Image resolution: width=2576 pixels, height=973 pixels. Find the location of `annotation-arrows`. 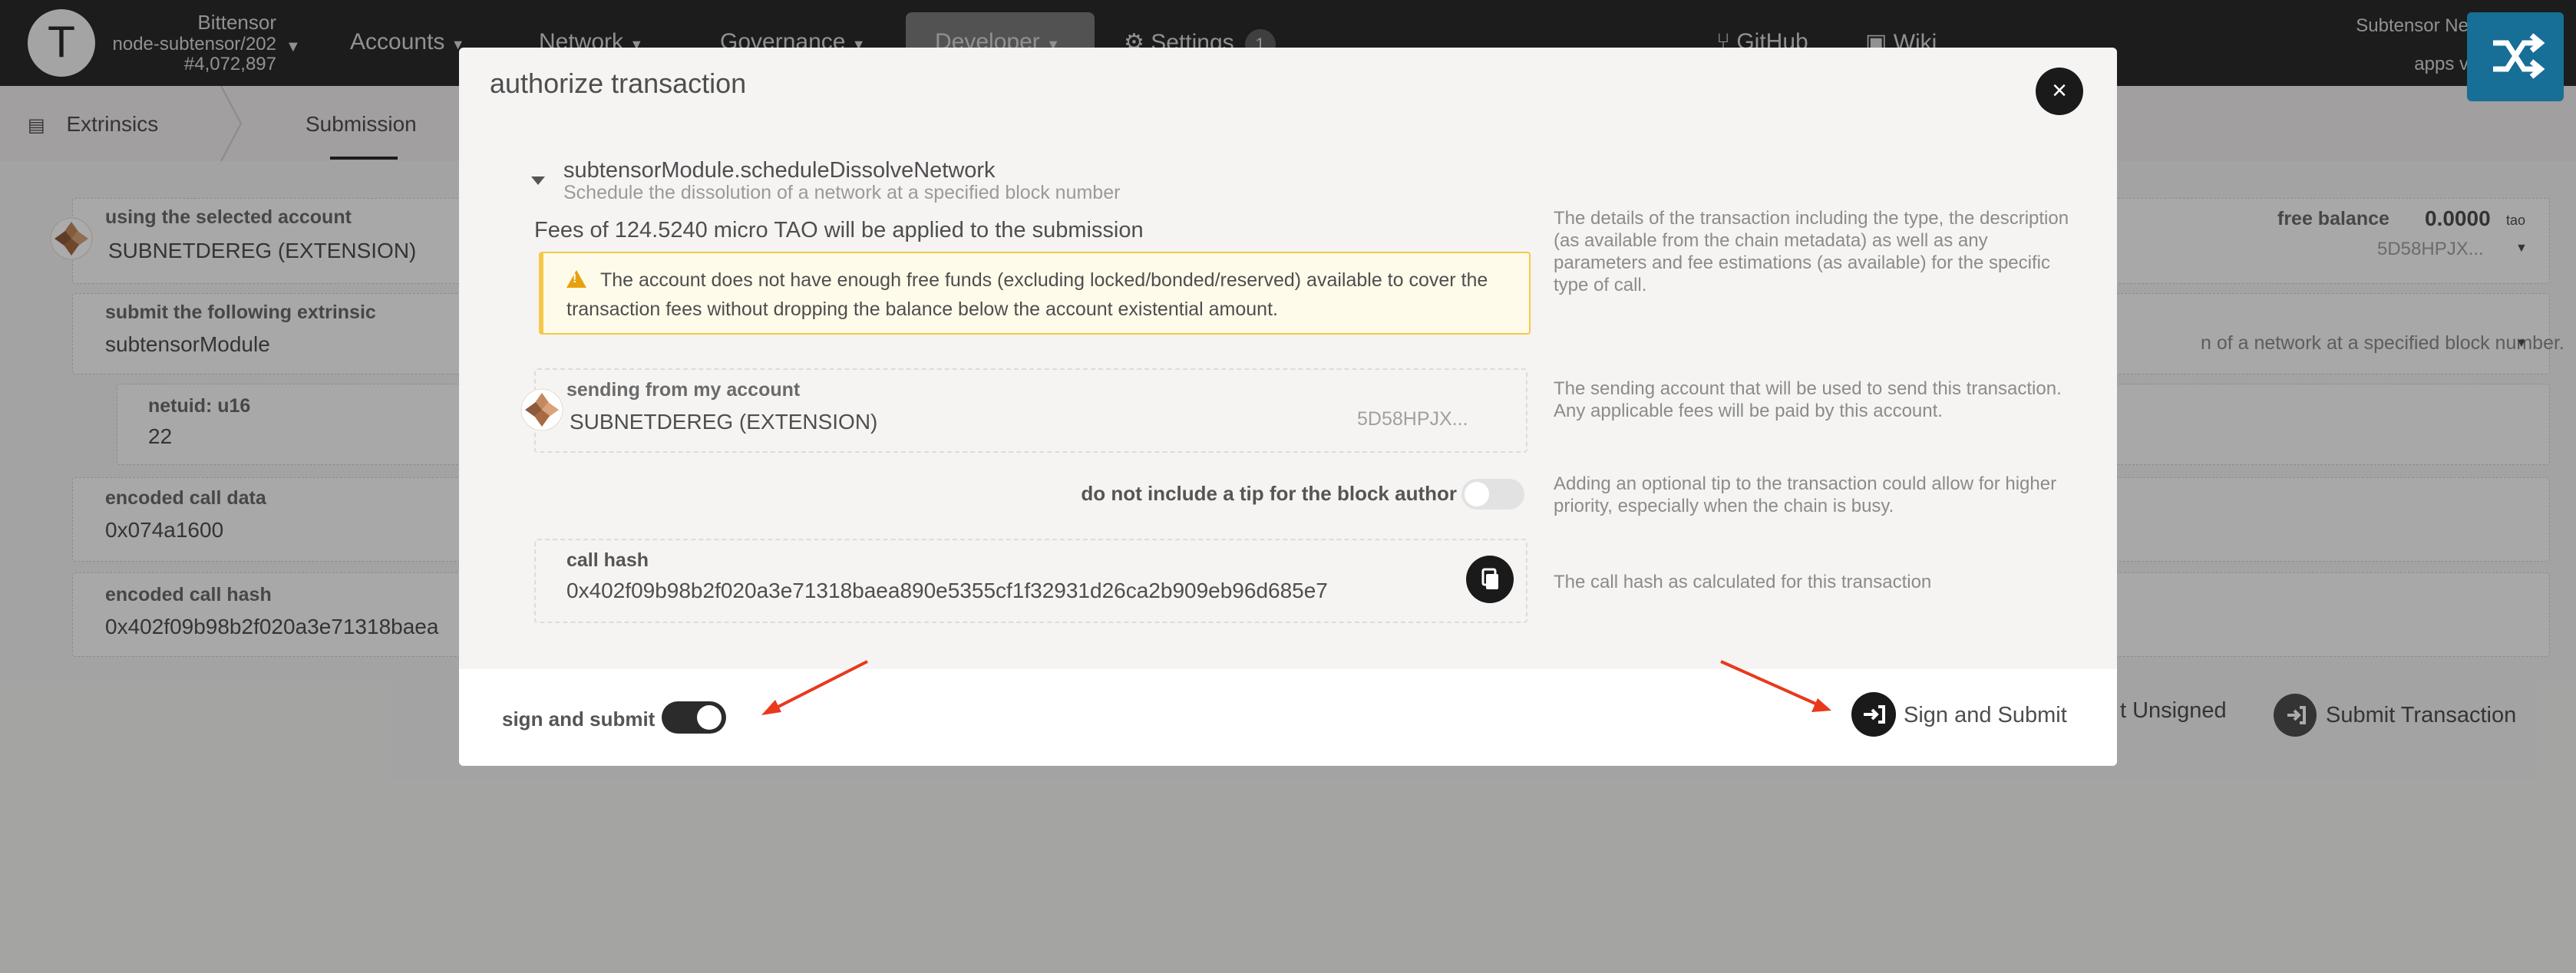

annotation-arrows is located at coordinates (1296, 687).